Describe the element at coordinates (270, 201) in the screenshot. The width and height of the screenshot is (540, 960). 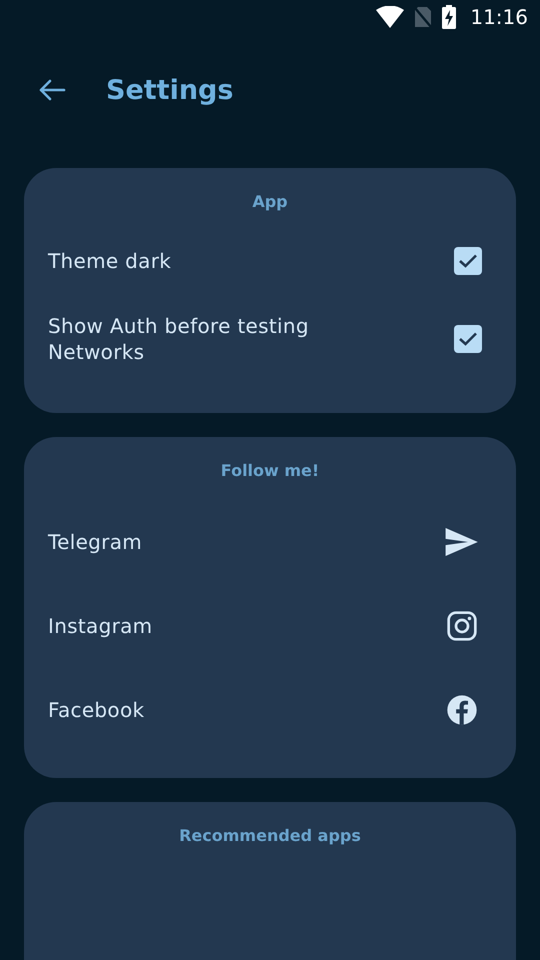
I see `section-title: App` at that location.